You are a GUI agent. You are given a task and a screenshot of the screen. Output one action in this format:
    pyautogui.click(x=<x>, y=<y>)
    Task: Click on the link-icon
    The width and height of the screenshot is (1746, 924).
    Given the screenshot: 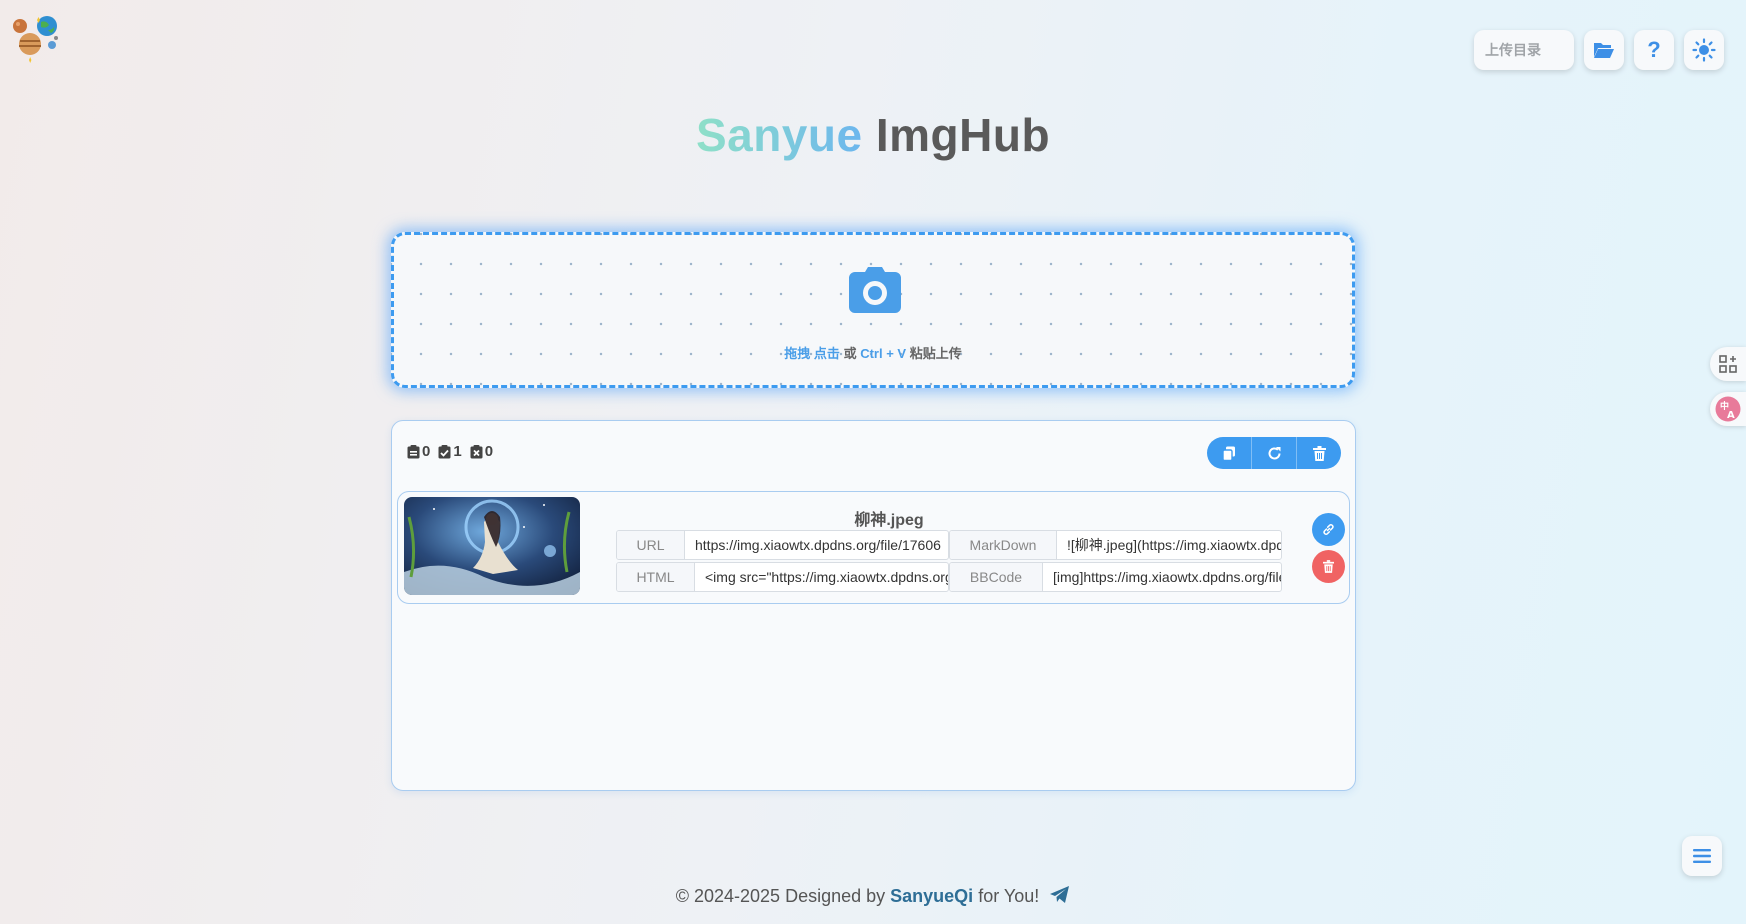 What is the action you would take?
    pyautogui.click(x=1328, y=529)
    